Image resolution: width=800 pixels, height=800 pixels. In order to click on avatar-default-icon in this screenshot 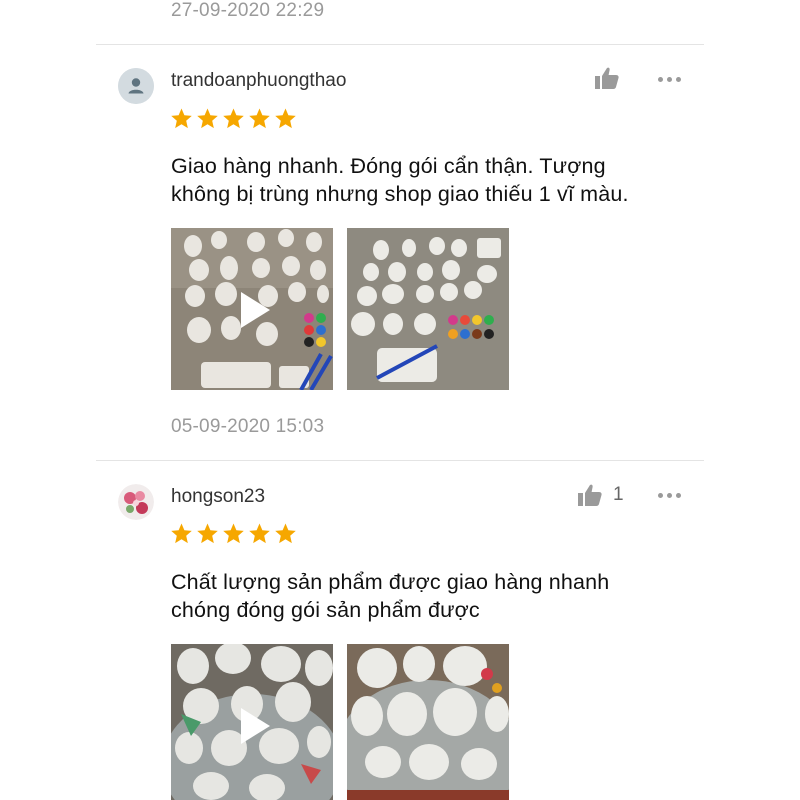, I will do `click(136, 86)`.